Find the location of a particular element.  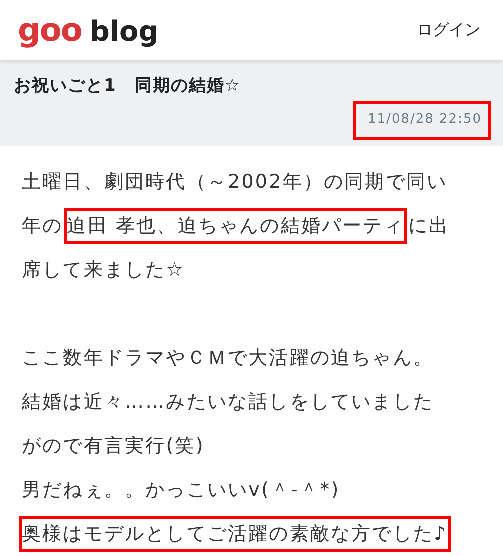

body-text: 結婚は近々……みたいな話しをしていました is located at coordinates (228, 402).